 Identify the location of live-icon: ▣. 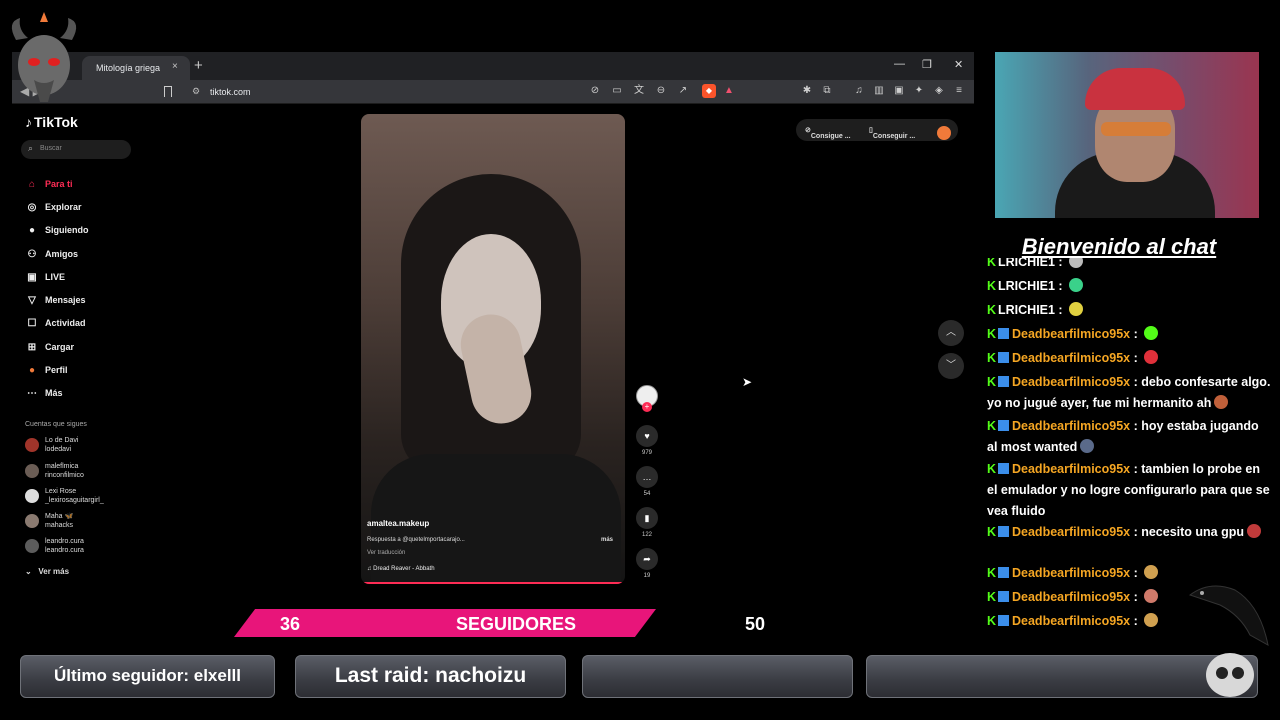
(32, 277).